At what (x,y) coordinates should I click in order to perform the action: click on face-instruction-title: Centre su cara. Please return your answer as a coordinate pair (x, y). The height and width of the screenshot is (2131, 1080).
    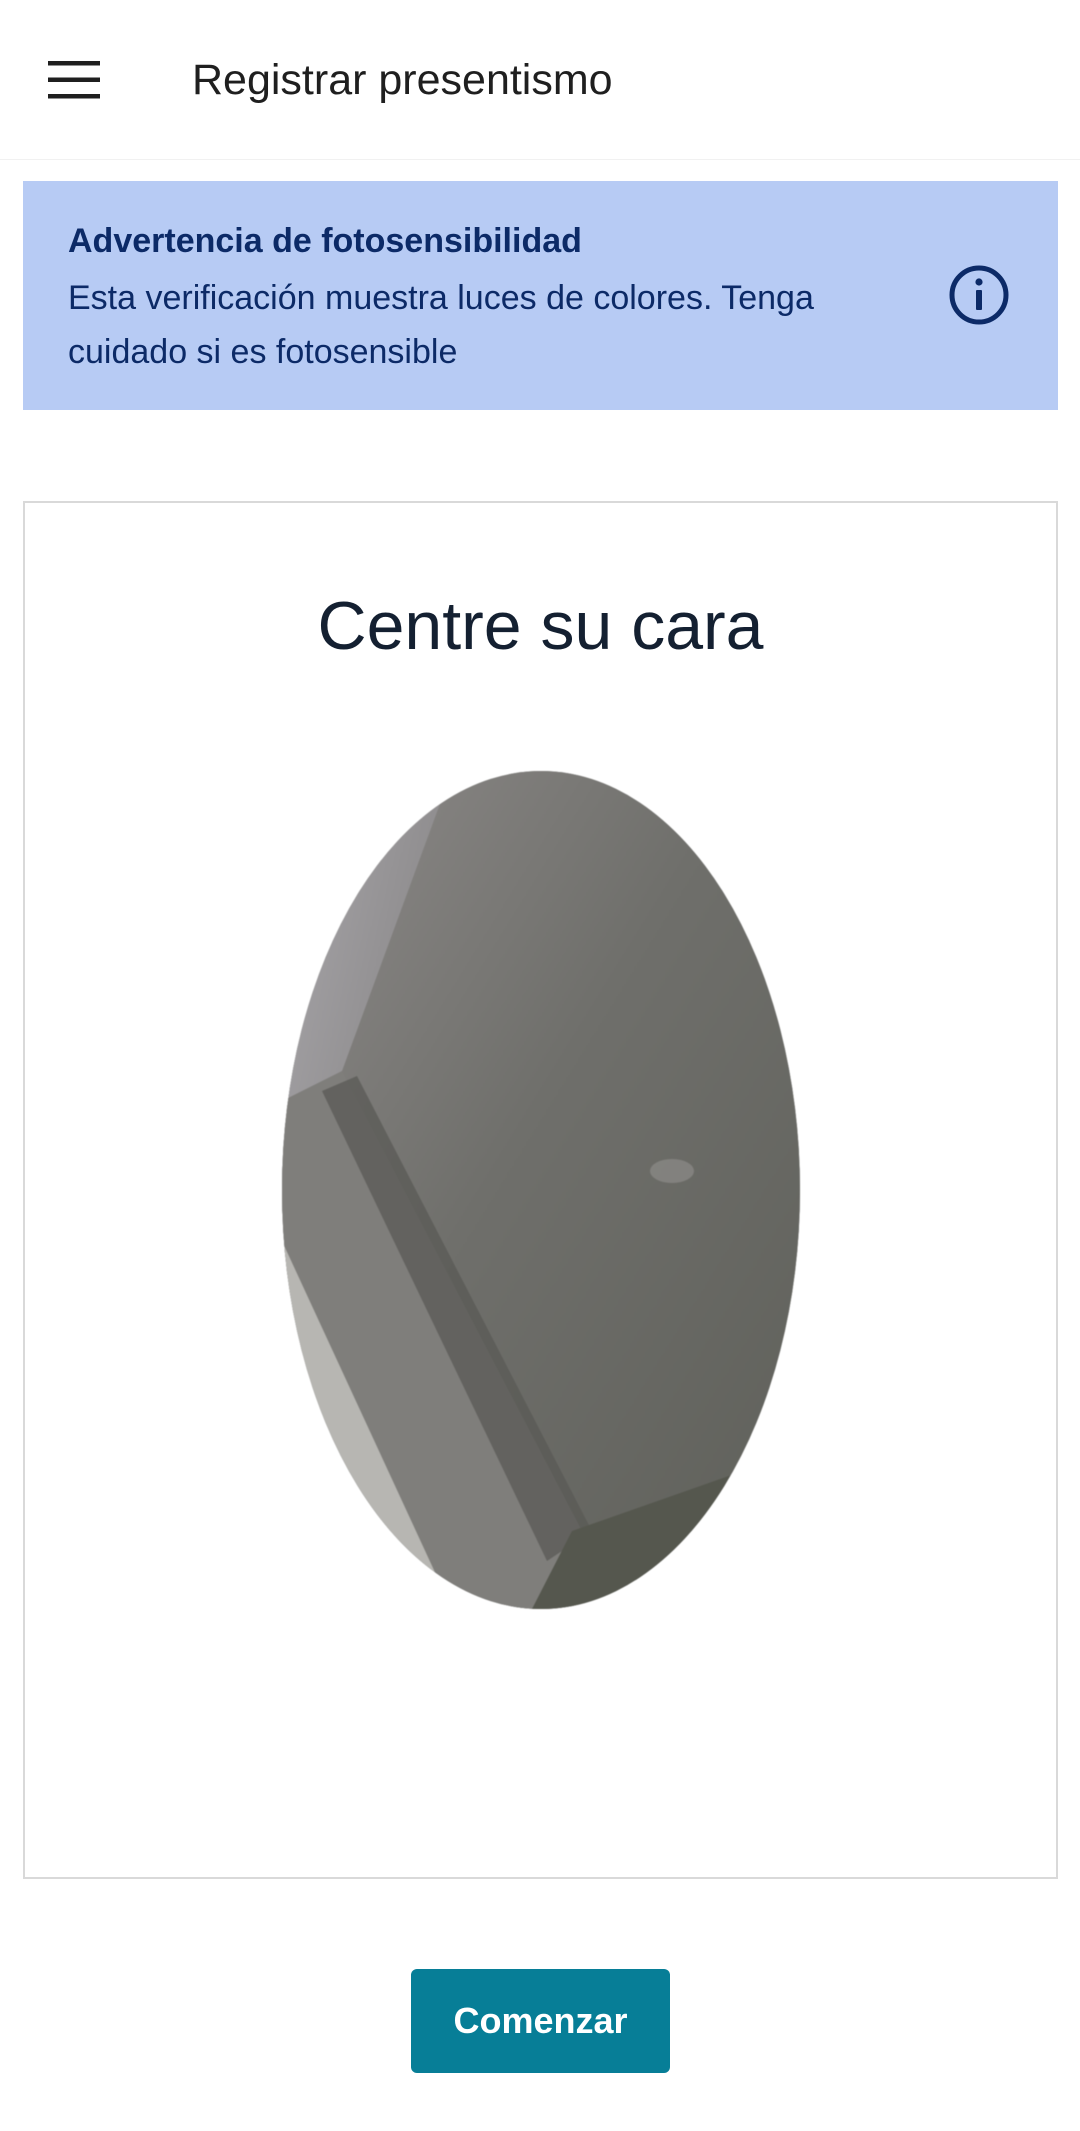
    Looking at the image, I should click on (540, 626).